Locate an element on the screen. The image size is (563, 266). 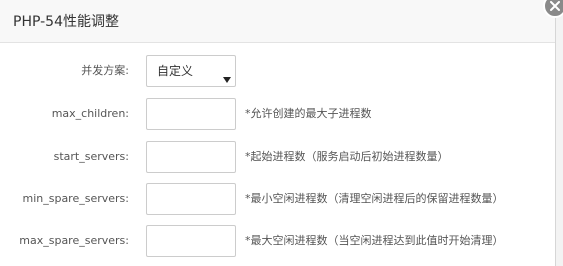
max-children-label: max_children: is located at coordinates (90, 113).